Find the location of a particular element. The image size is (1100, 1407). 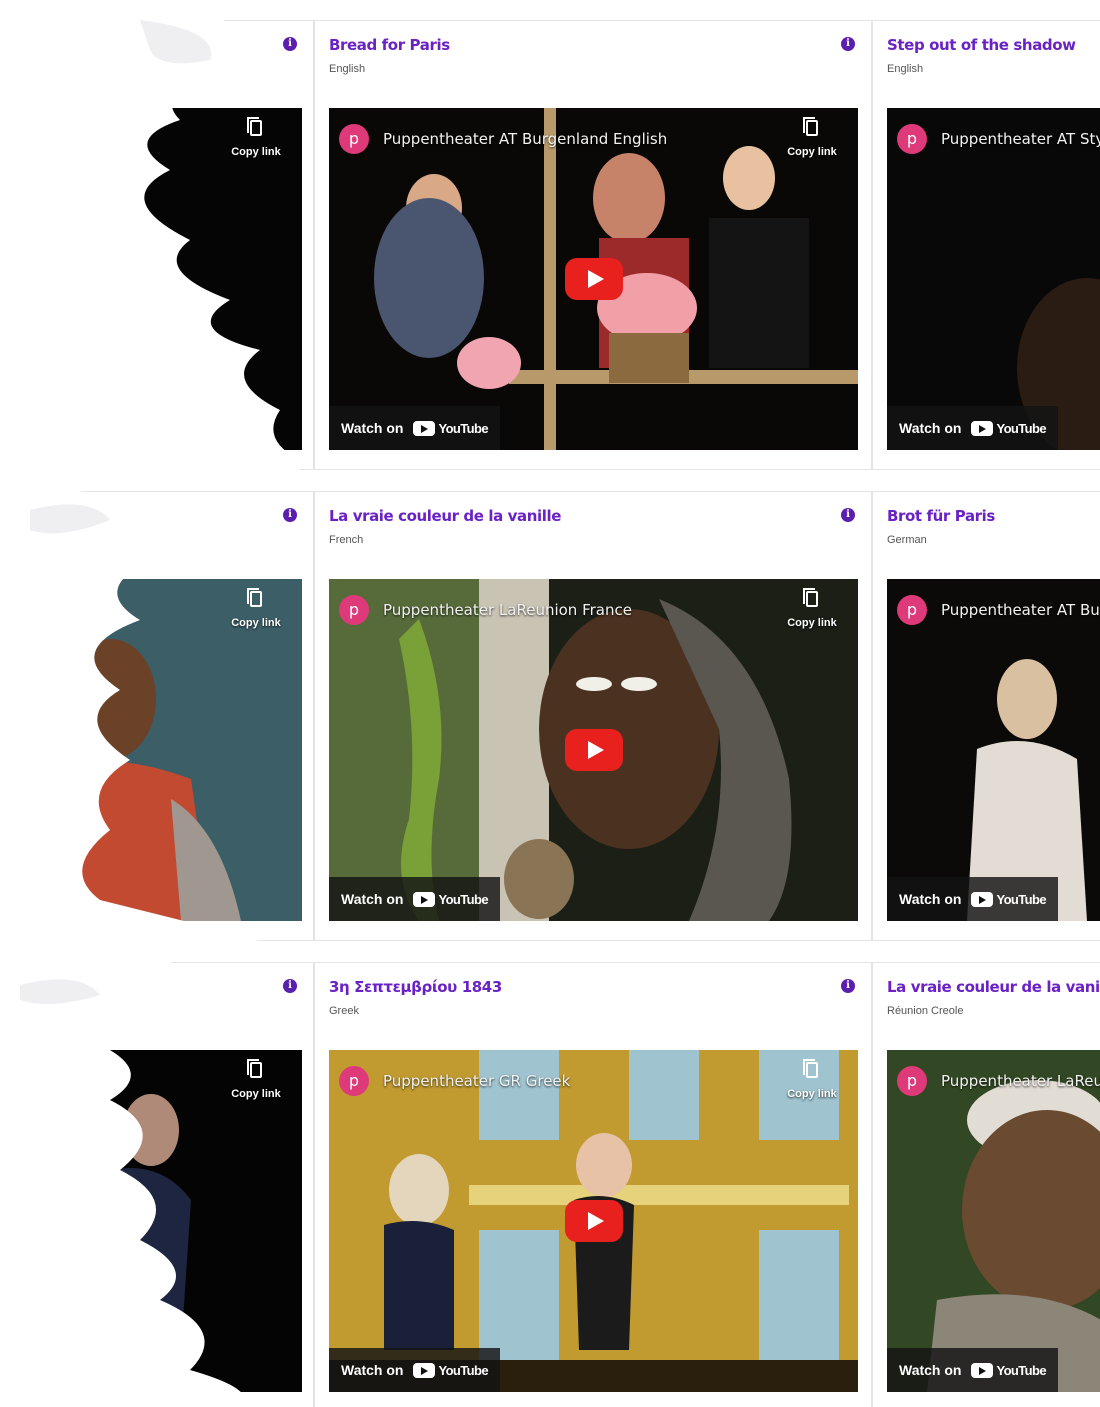

channel-bar: p Puppentheater AT Burg is located at coordinates (998, 610).